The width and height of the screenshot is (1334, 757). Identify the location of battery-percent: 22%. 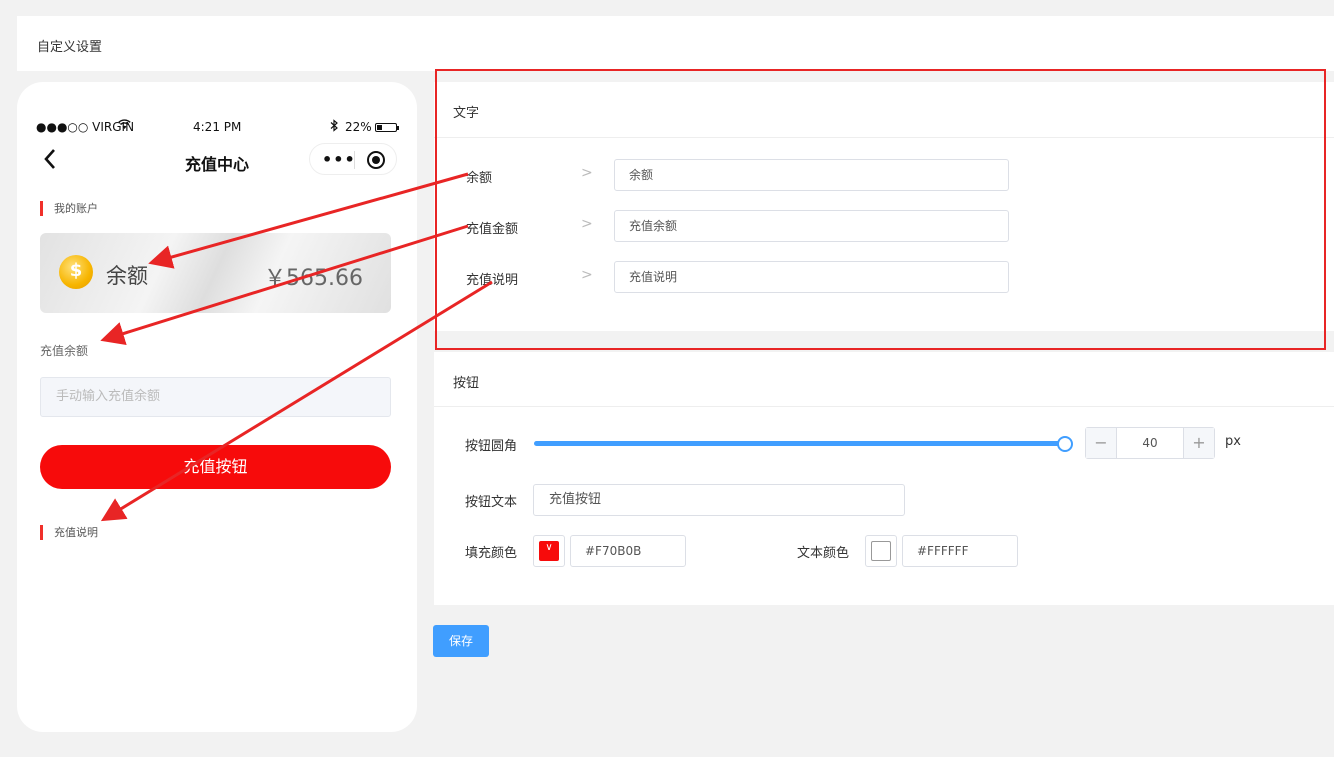
(358, 127).